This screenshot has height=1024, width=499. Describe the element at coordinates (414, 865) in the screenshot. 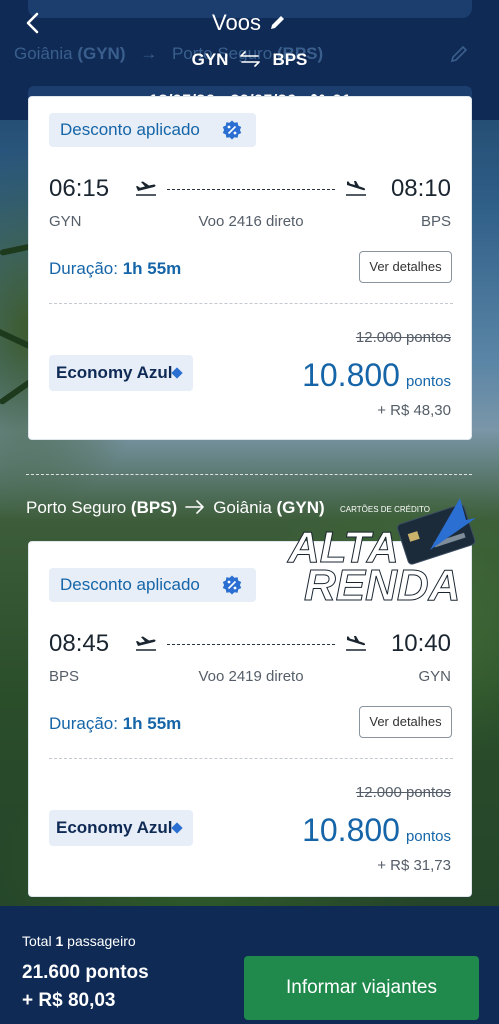

I see `taxes-amount: + R$ 31,73` at that location.